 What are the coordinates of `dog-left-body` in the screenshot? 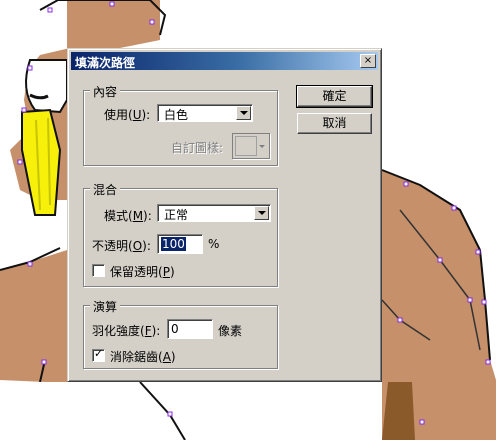 It's located at (33, 316).